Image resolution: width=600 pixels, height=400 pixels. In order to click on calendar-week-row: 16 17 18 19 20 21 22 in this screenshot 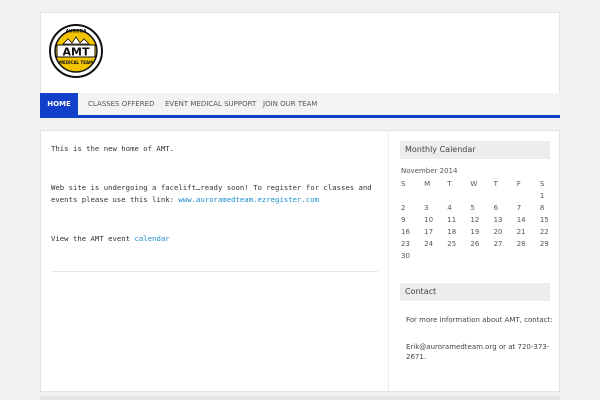, I will do `click(478, 232)`.